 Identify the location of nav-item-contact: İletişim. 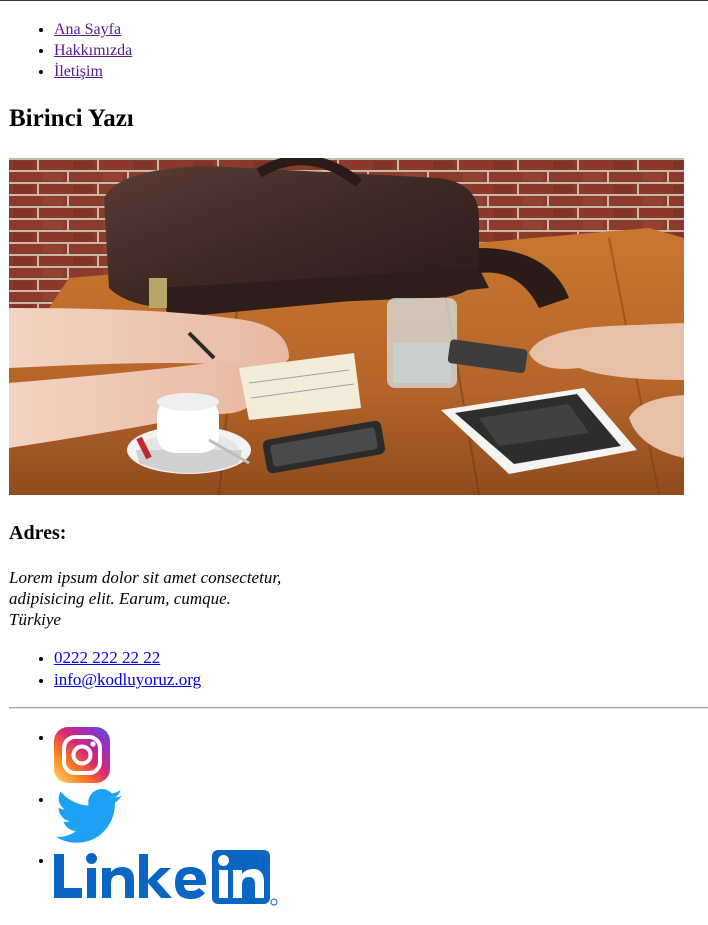
(93, 71).